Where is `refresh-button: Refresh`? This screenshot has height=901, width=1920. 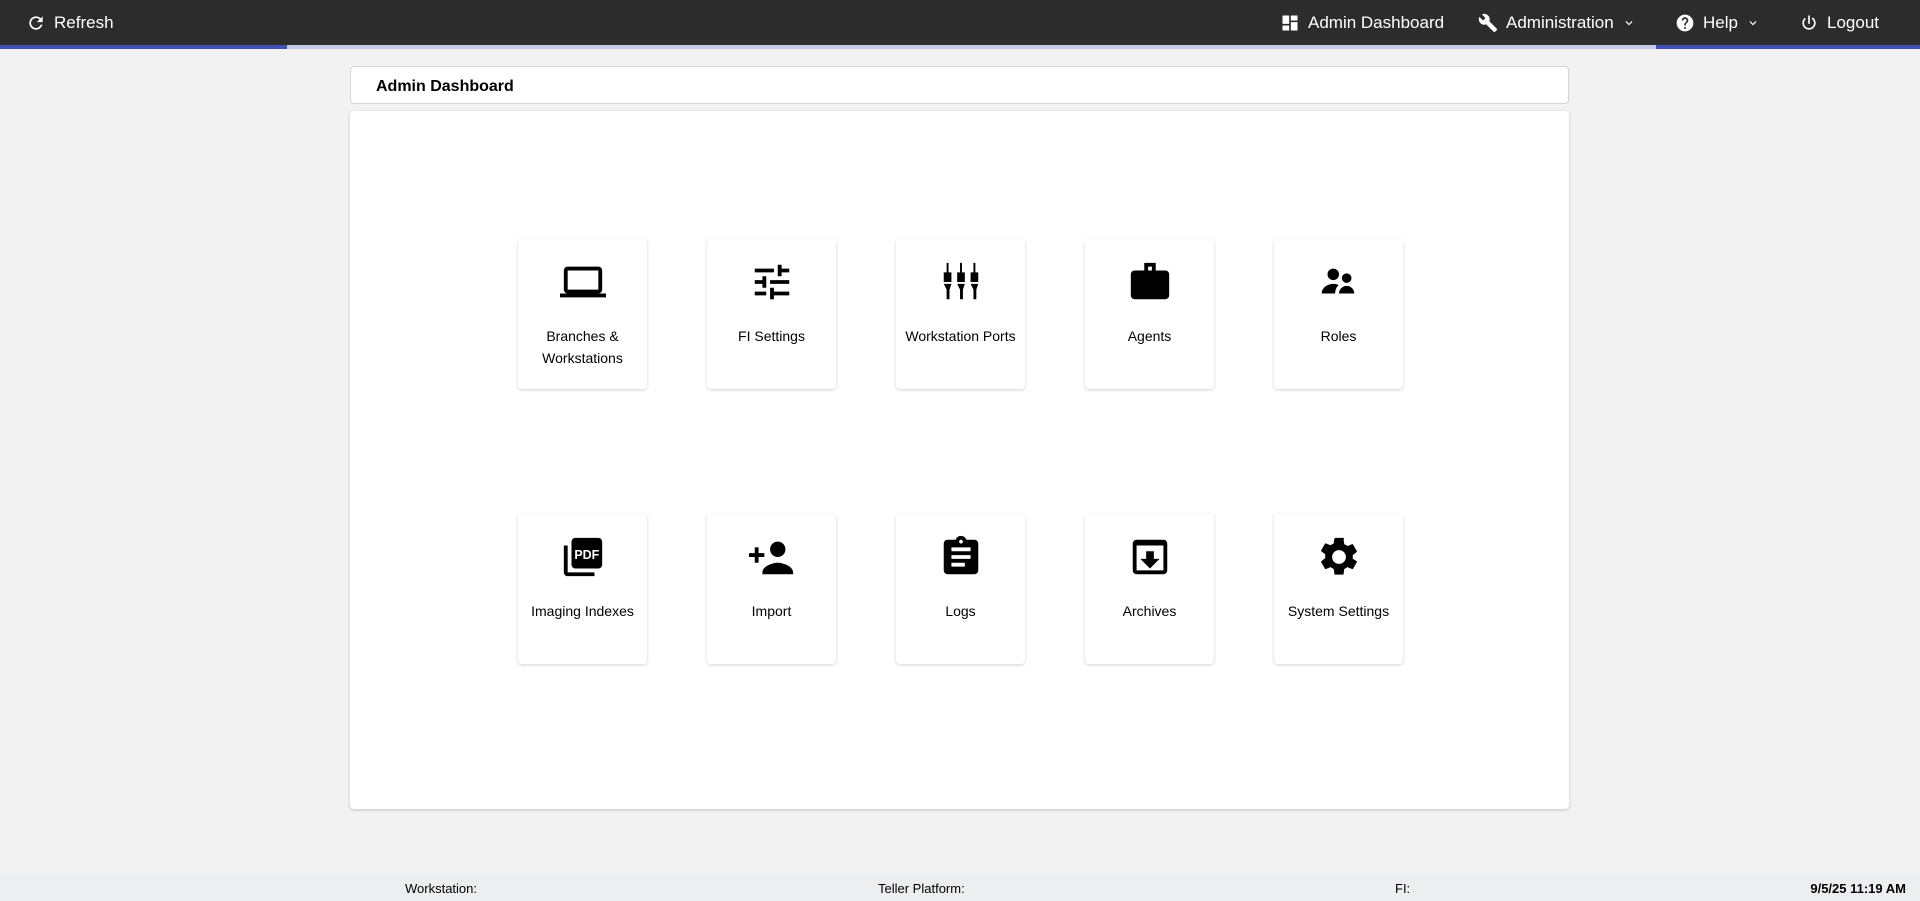
refresh-button: Refresh is located at coordinates (70, 22).